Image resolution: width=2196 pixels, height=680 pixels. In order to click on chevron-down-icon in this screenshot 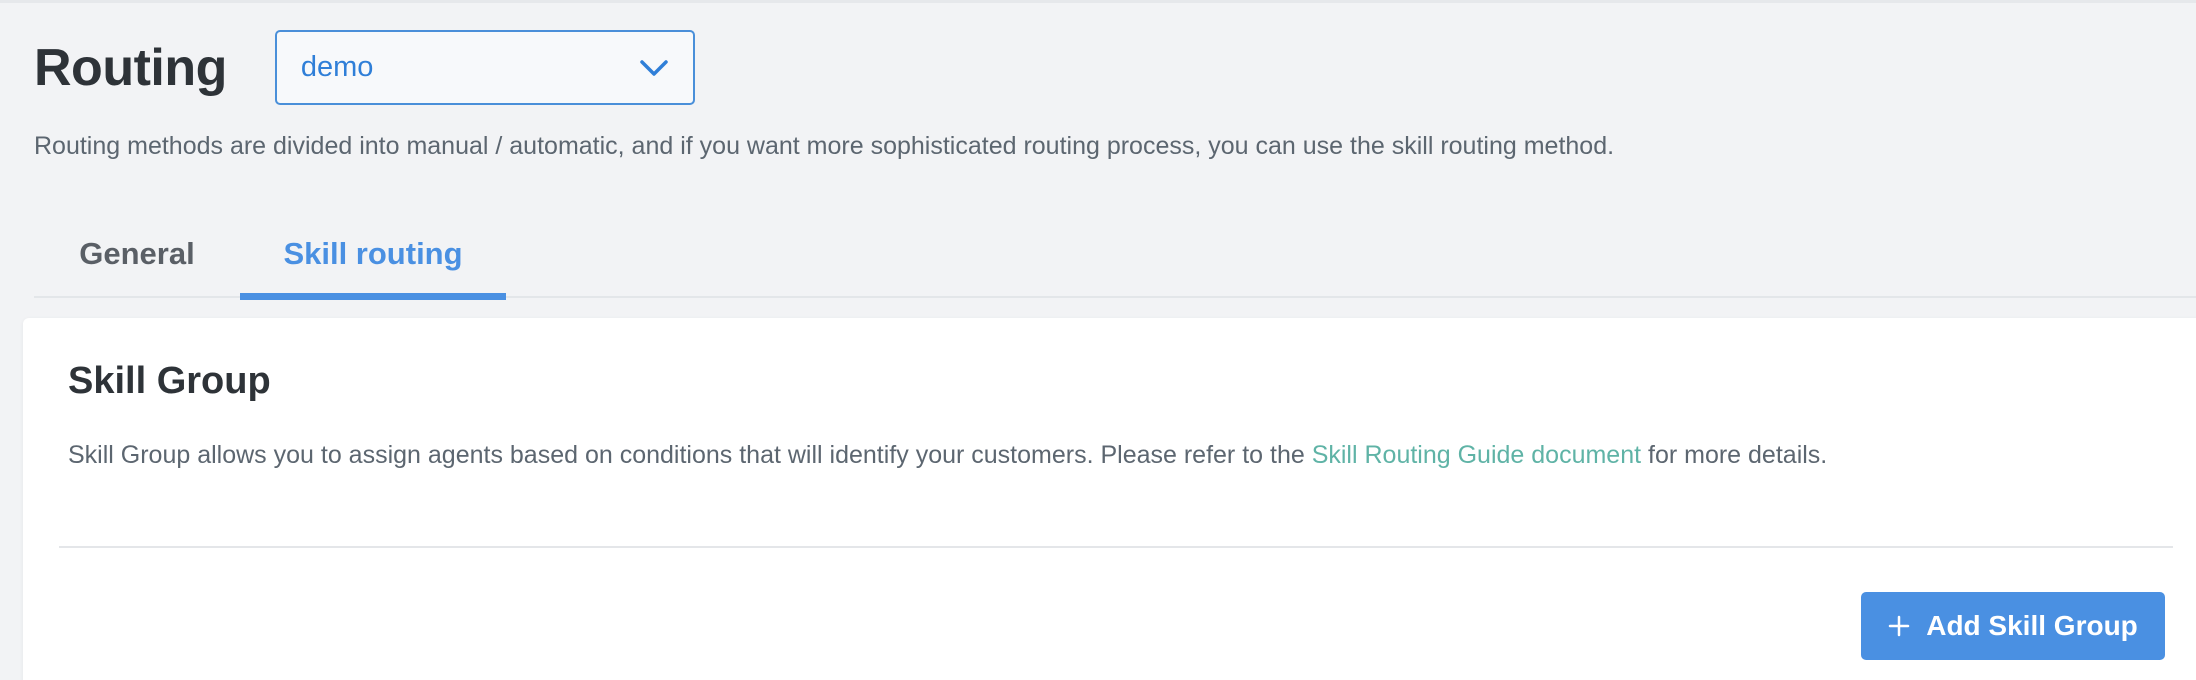, I will do `click(654, 68)`.